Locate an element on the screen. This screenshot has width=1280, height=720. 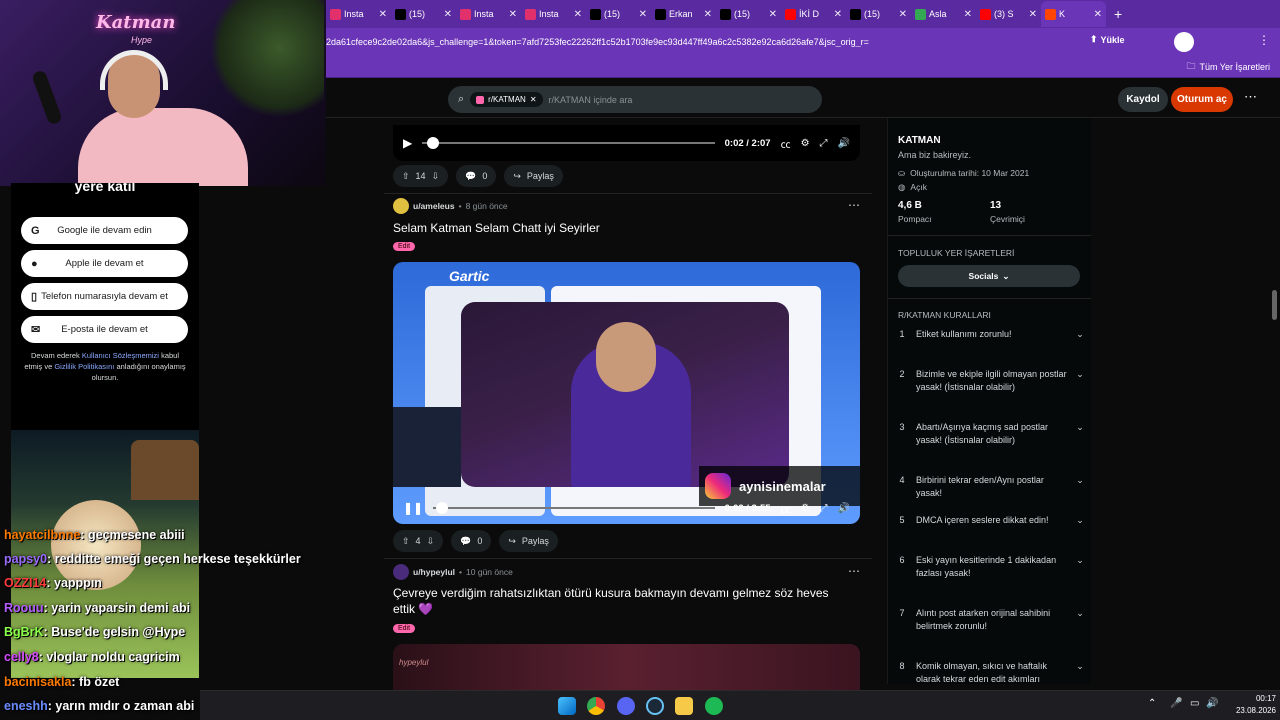
upload-button: ⬆ Yükle is located at coordinates (1107, 39).